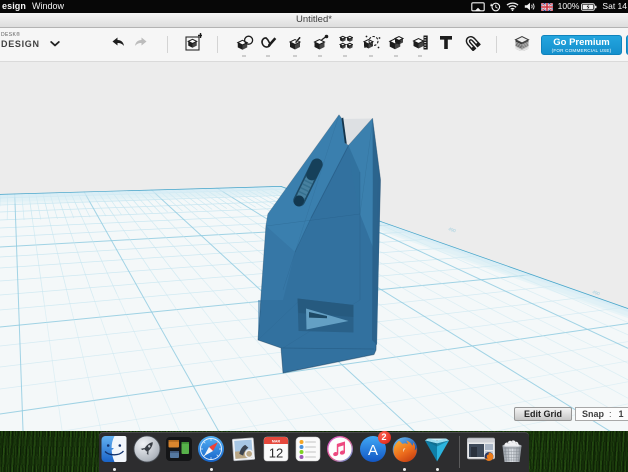 The width and height of the screenshot is (628, 472). What do you see at coordinates (446, 42) in the screenshot?
I see `text-tool-icon` at bounding box center [446, 42].